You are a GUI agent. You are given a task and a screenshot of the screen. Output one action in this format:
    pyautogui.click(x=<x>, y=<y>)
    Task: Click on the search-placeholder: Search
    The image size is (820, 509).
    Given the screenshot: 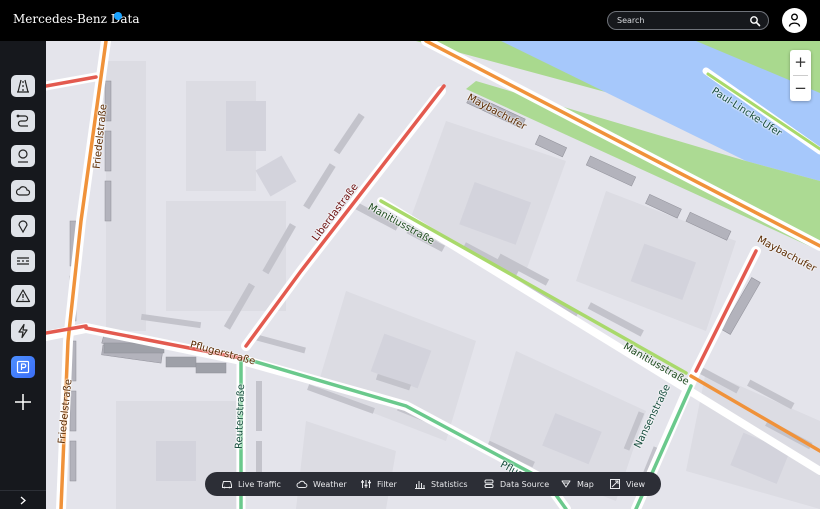 What is the action you would take?
    pyautogui.click(x=631, y=20)
    